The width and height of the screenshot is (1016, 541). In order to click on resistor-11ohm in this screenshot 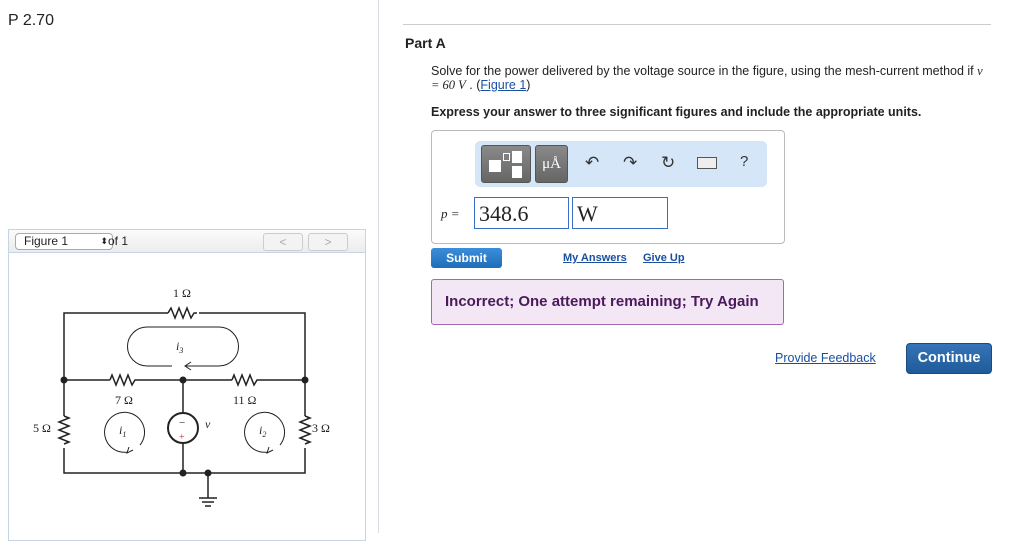, I will do `click(245, 380)`.